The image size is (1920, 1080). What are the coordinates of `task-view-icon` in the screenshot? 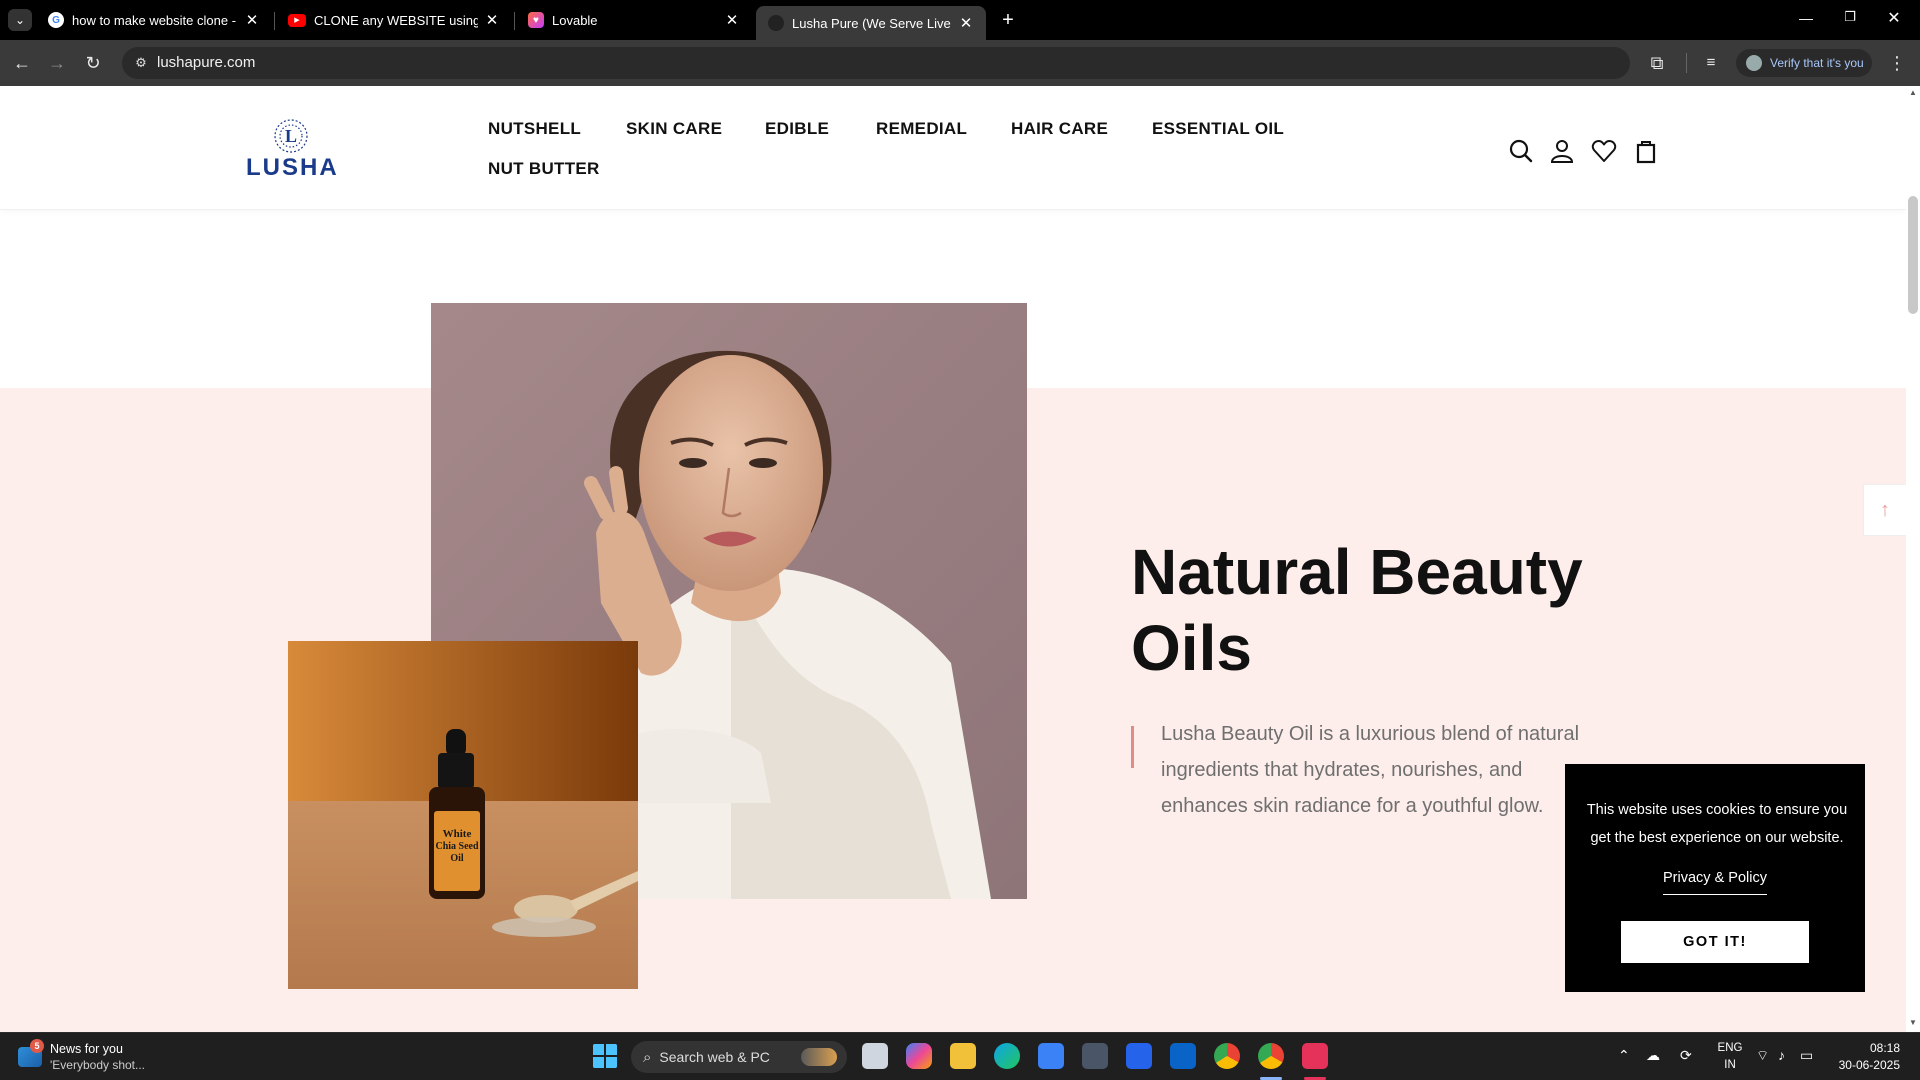 It's located at (875, 1056).